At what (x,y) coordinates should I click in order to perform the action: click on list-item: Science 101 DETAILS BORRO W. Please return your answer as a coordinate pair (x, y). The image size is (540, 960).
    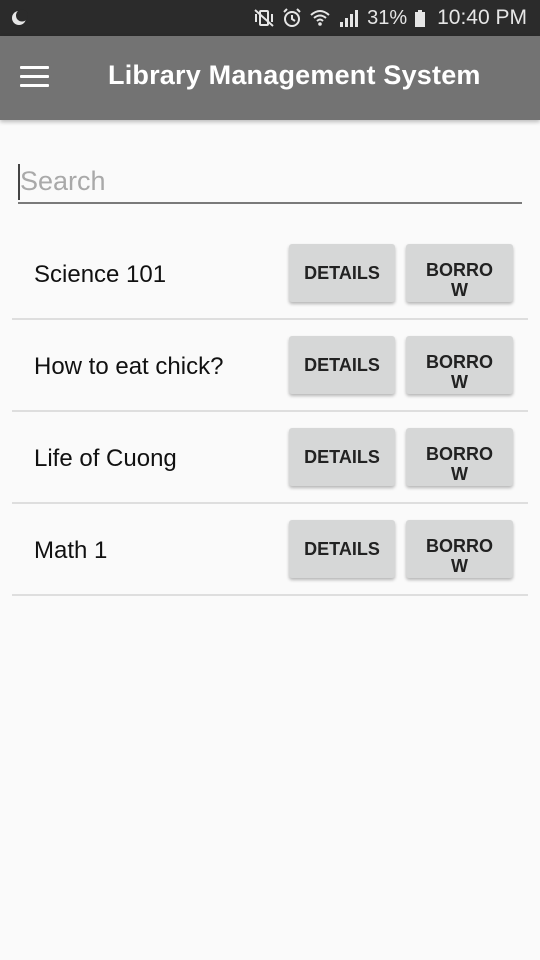
    Looking at the image, I should click on (270, 274).